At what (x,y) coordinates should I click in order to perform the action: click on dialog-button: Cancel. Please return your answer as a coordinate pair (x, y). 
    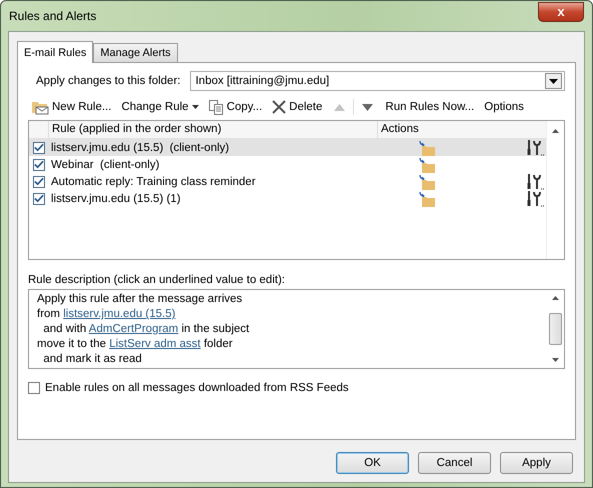
    Looking at the image, I should click on (454, 463).